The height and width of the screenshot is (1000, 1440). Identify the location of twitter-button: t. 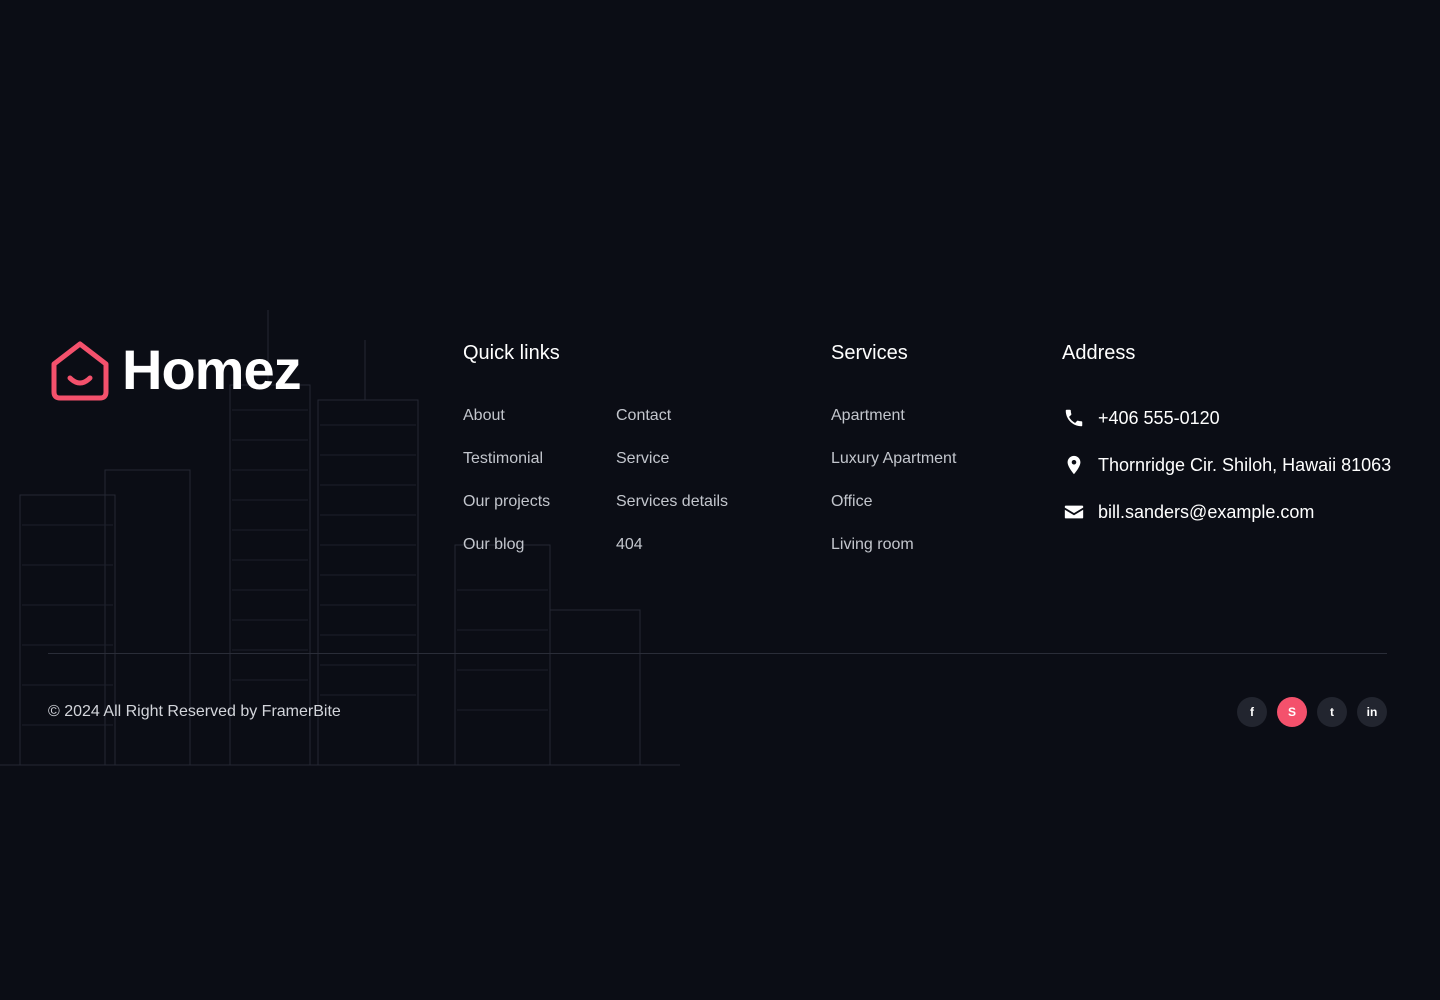
(1332, 712).